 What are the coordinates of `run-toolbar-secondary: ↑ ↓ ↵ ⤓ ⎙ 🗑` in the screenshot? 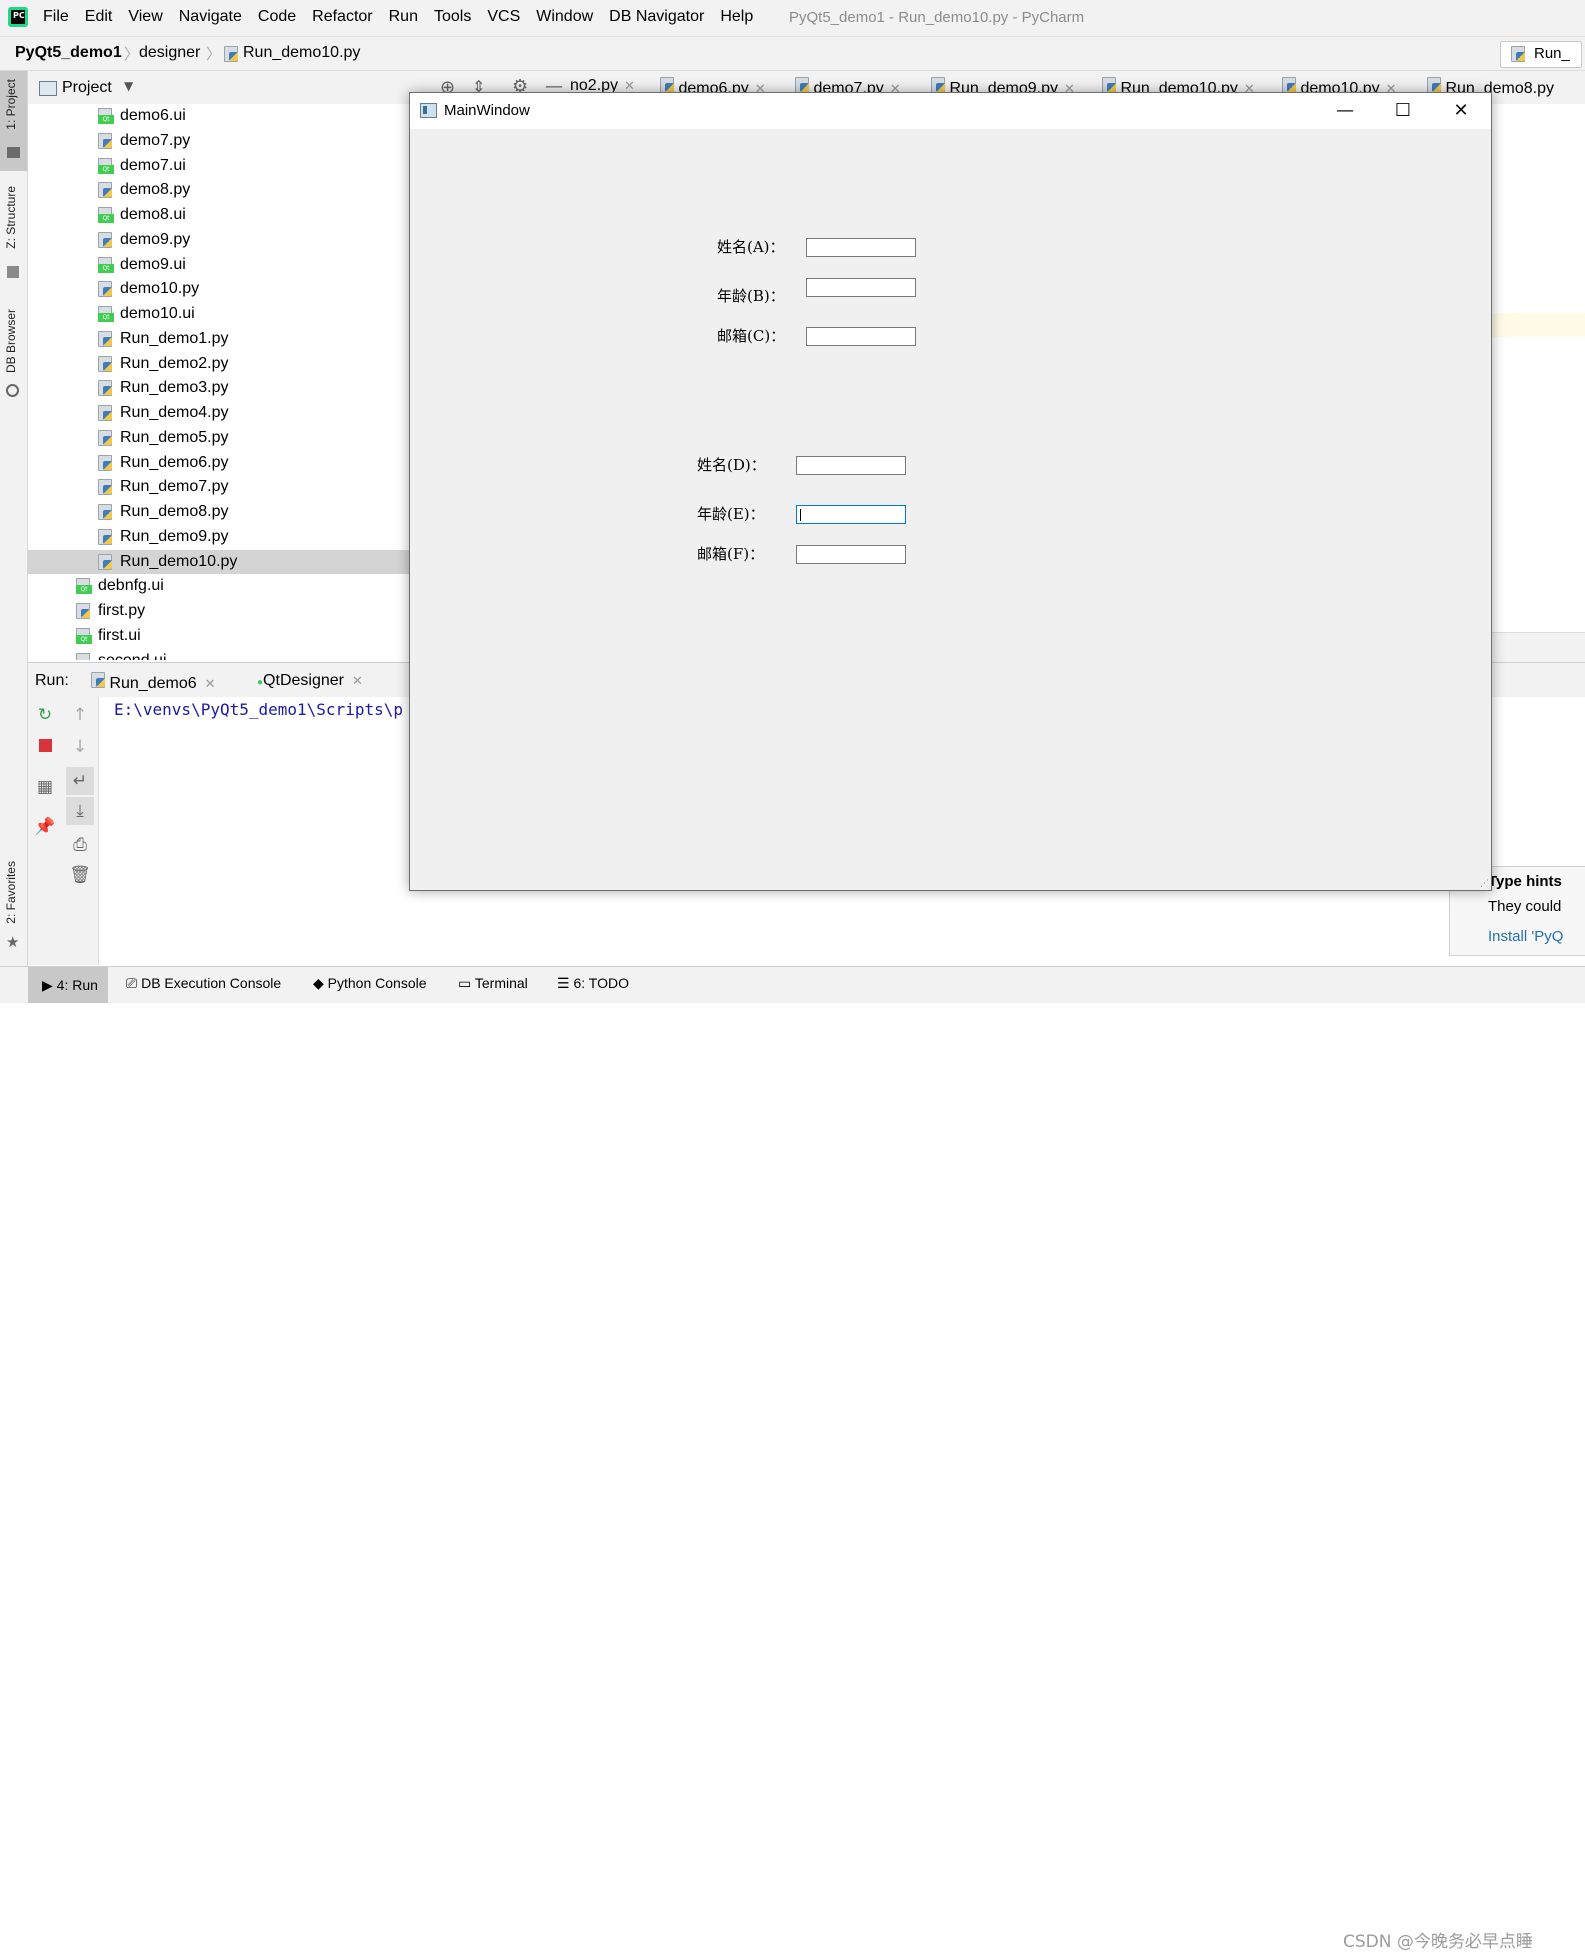 It's located at (80, 831).